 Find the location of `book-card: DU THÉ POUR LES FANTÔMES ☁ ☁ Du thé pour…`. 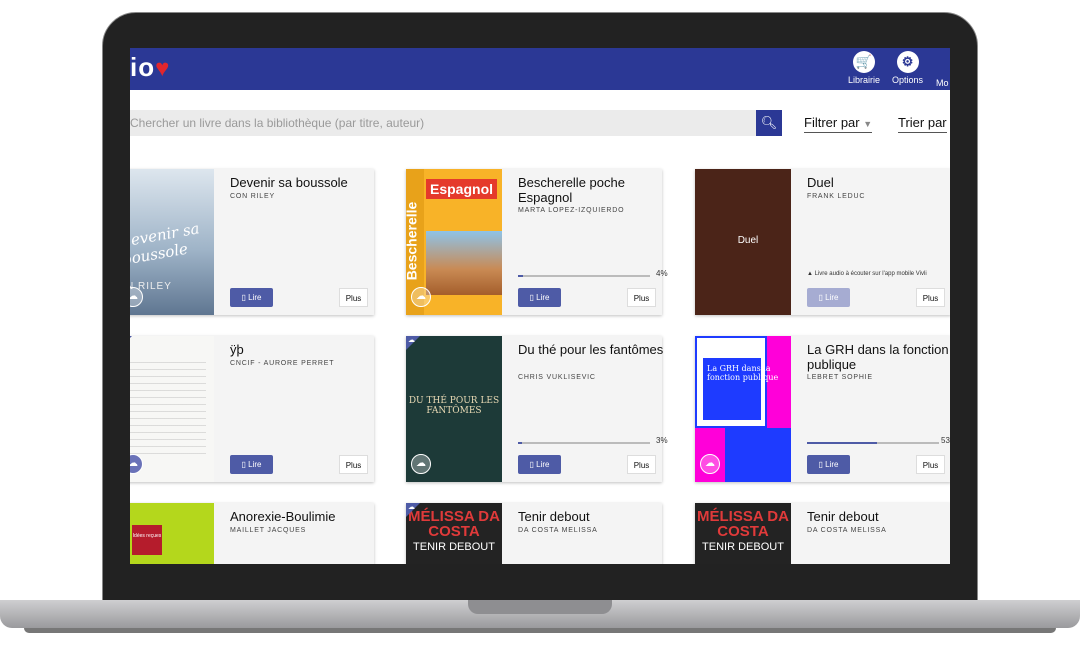

book-card: DU THÉ POUR LES FANTÔMES ☁ ☁ Du thé pour… is located at coordinates (537, 409).